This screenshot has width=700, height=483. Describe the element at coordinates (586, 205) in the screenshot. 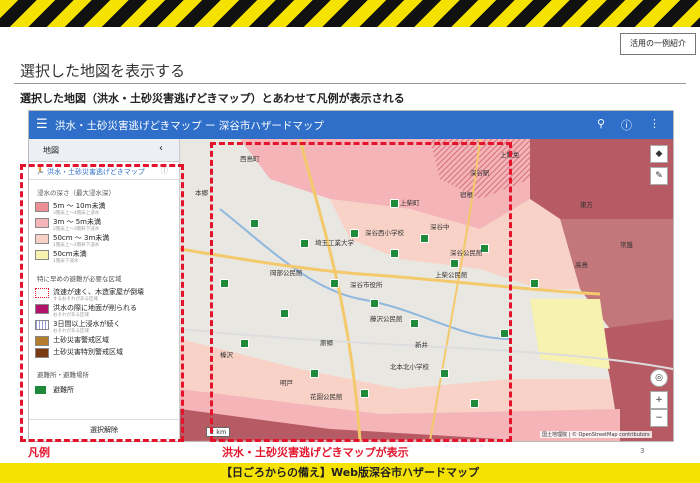

I see `map-label: 東方` at that location.